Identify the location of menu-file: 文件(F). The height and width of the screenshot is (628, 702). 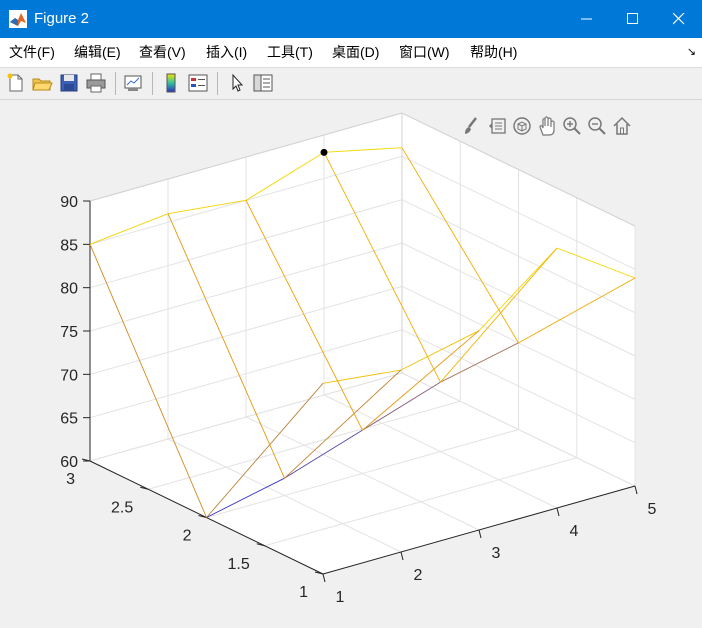
(32, 52).